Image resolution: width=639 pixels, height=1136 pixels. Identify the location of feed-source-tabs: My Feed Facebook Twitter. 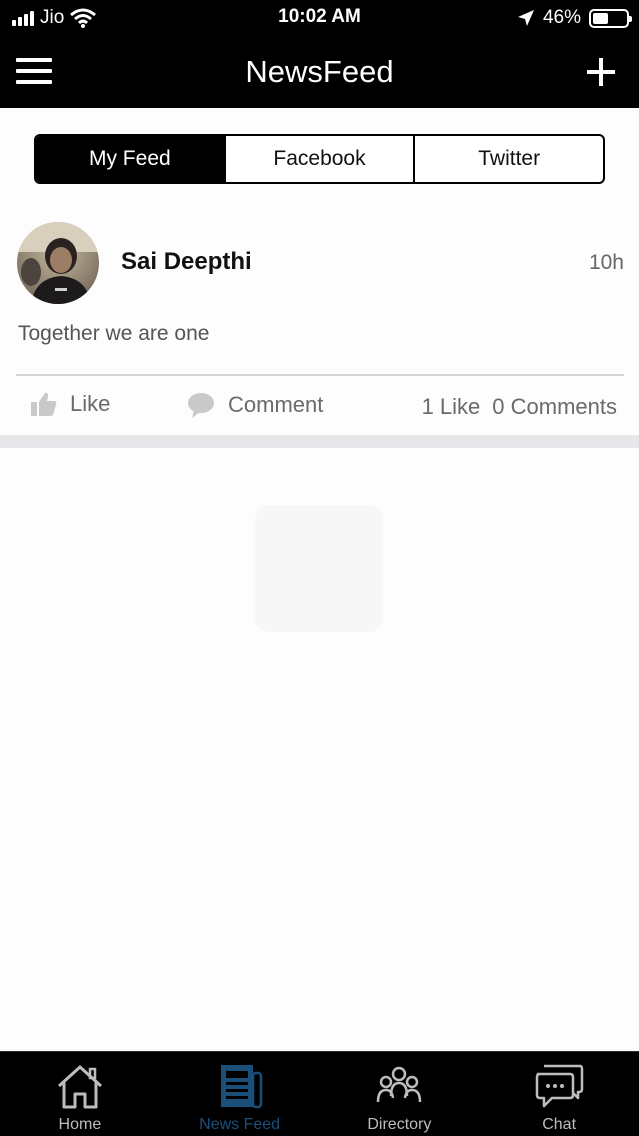
(319, 159).